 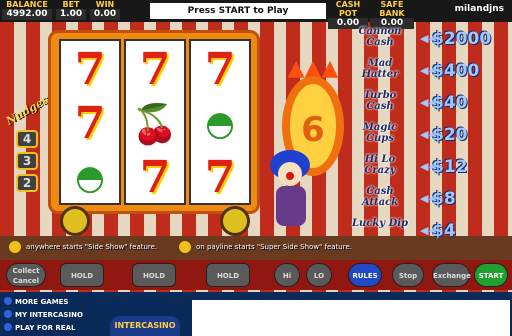 I want to click on cash-pot-label: CASH POT, so click(x=348, y=9).